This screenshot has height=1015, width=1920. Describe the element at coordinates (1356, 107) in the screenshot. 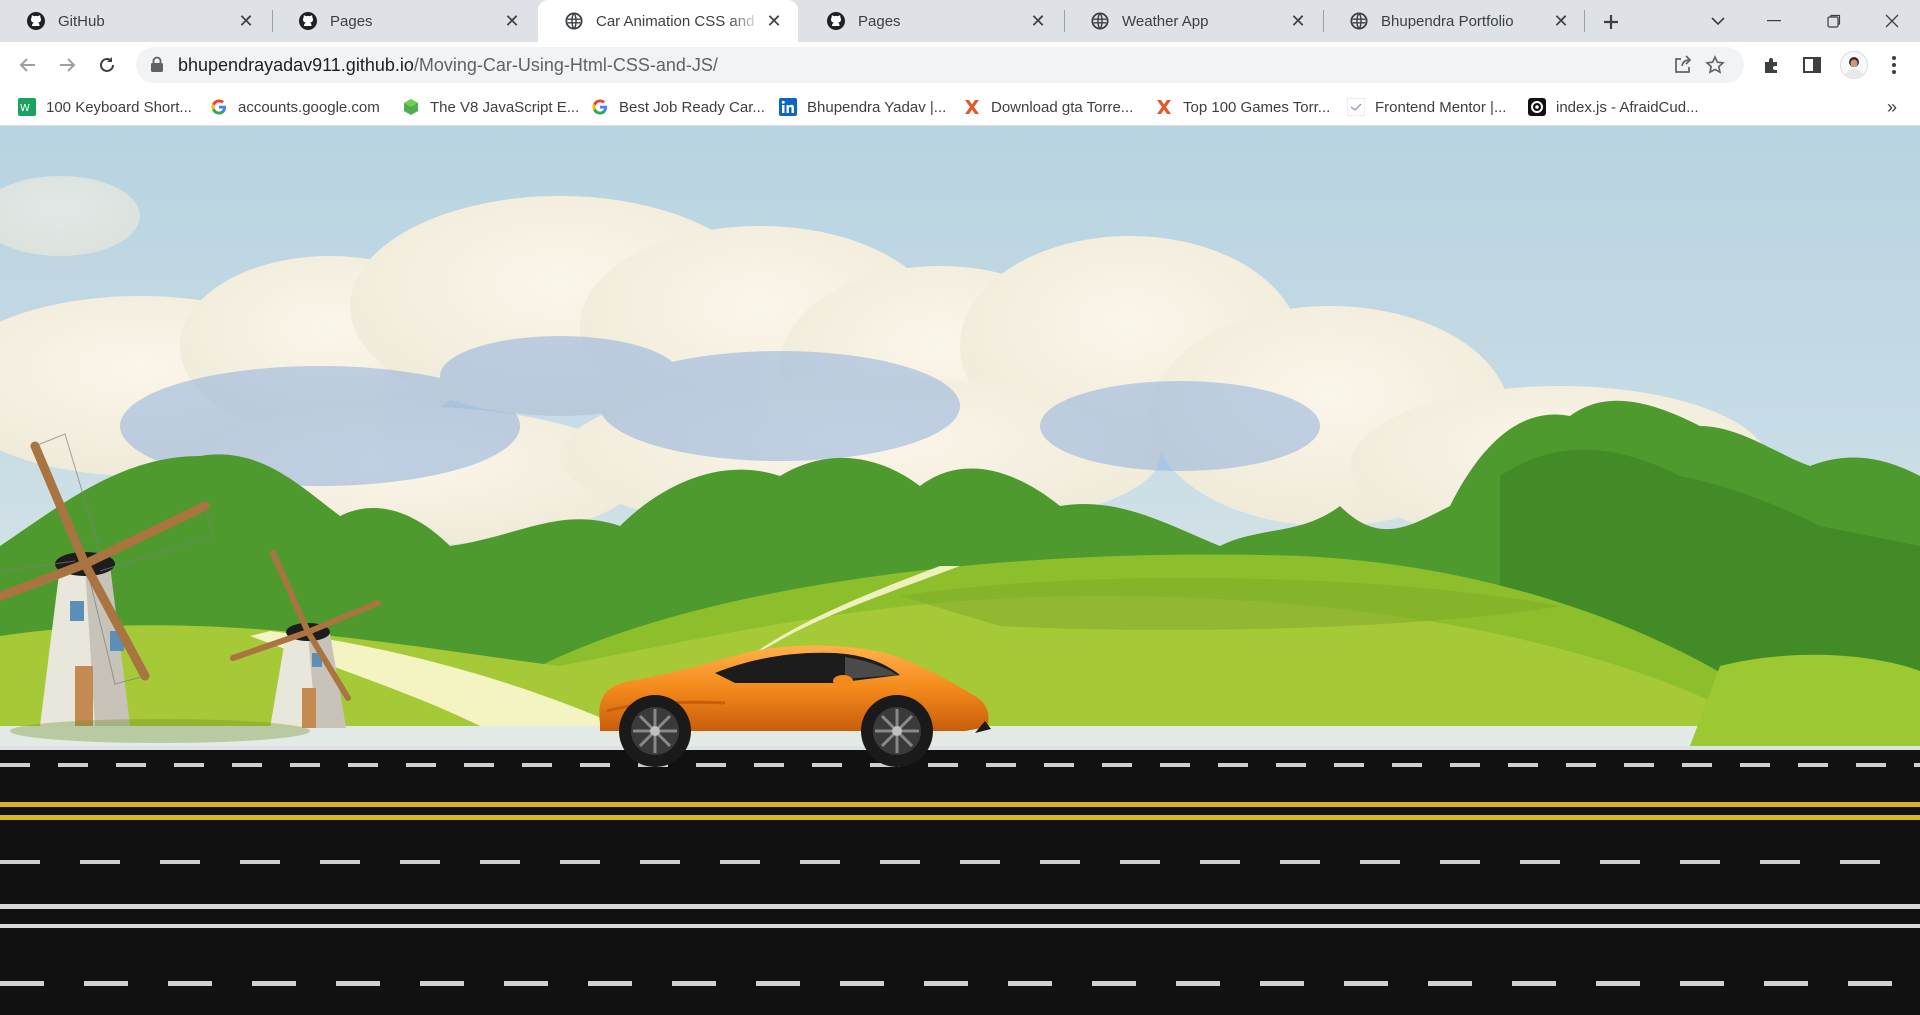

I see `frontend-mentor-icon` at that location.